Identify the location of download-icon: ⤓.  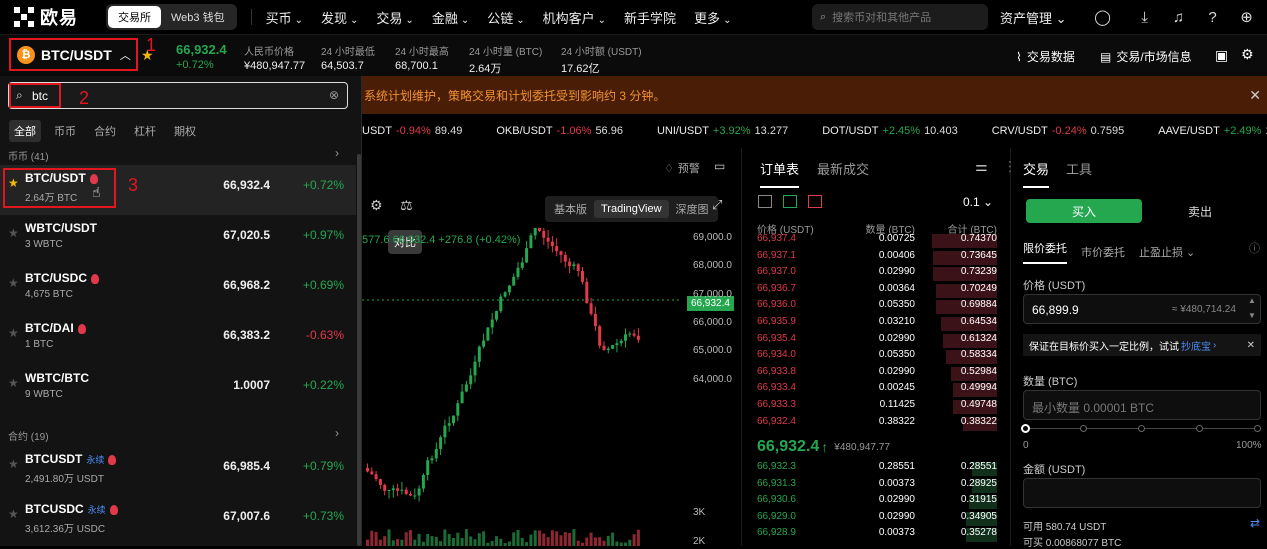
(1145, 17).